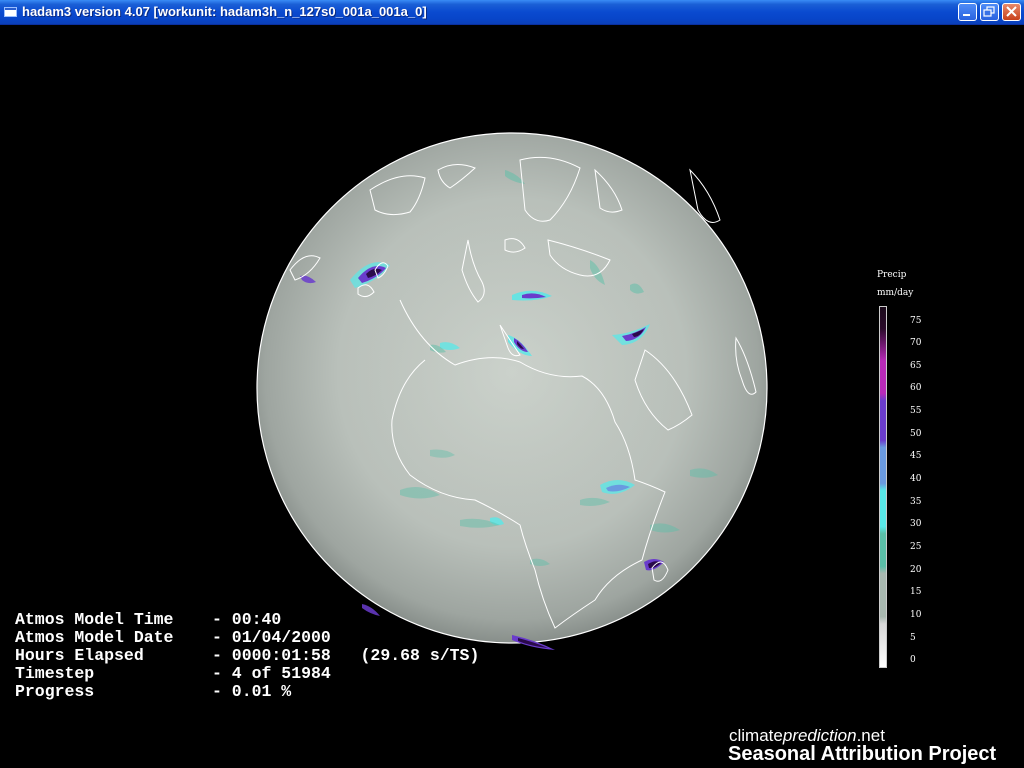  I want to click on legend-tick: 5, so click(913, 638).